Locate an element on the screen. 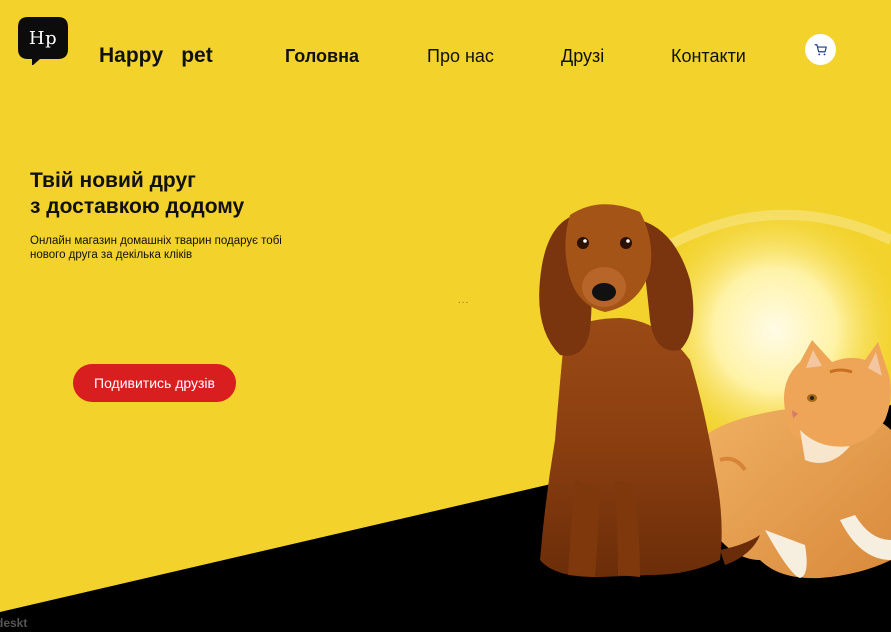  cart-button is located at coordinates (820, 49).